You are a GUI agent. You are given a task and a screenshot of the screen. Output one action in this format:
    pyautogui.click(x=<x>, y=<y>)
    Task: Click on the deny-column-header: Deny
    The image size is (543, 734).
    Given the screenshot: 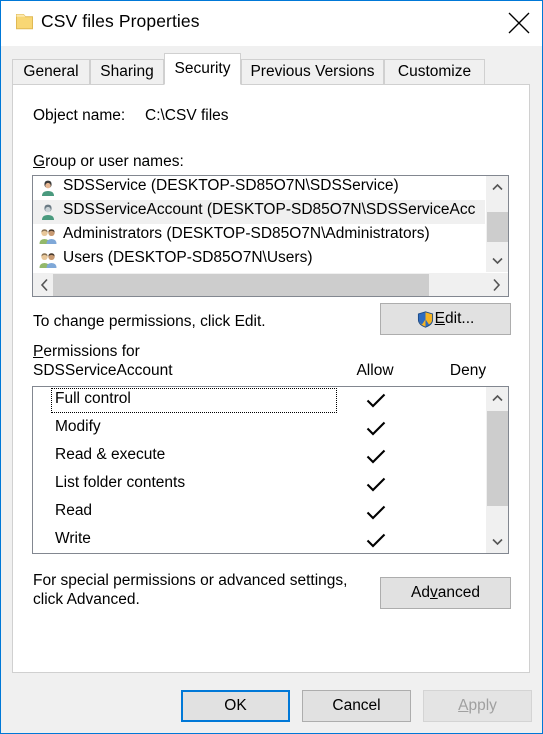 What is the action you would take?
    pyautogui.click(x=468, y=370)
    